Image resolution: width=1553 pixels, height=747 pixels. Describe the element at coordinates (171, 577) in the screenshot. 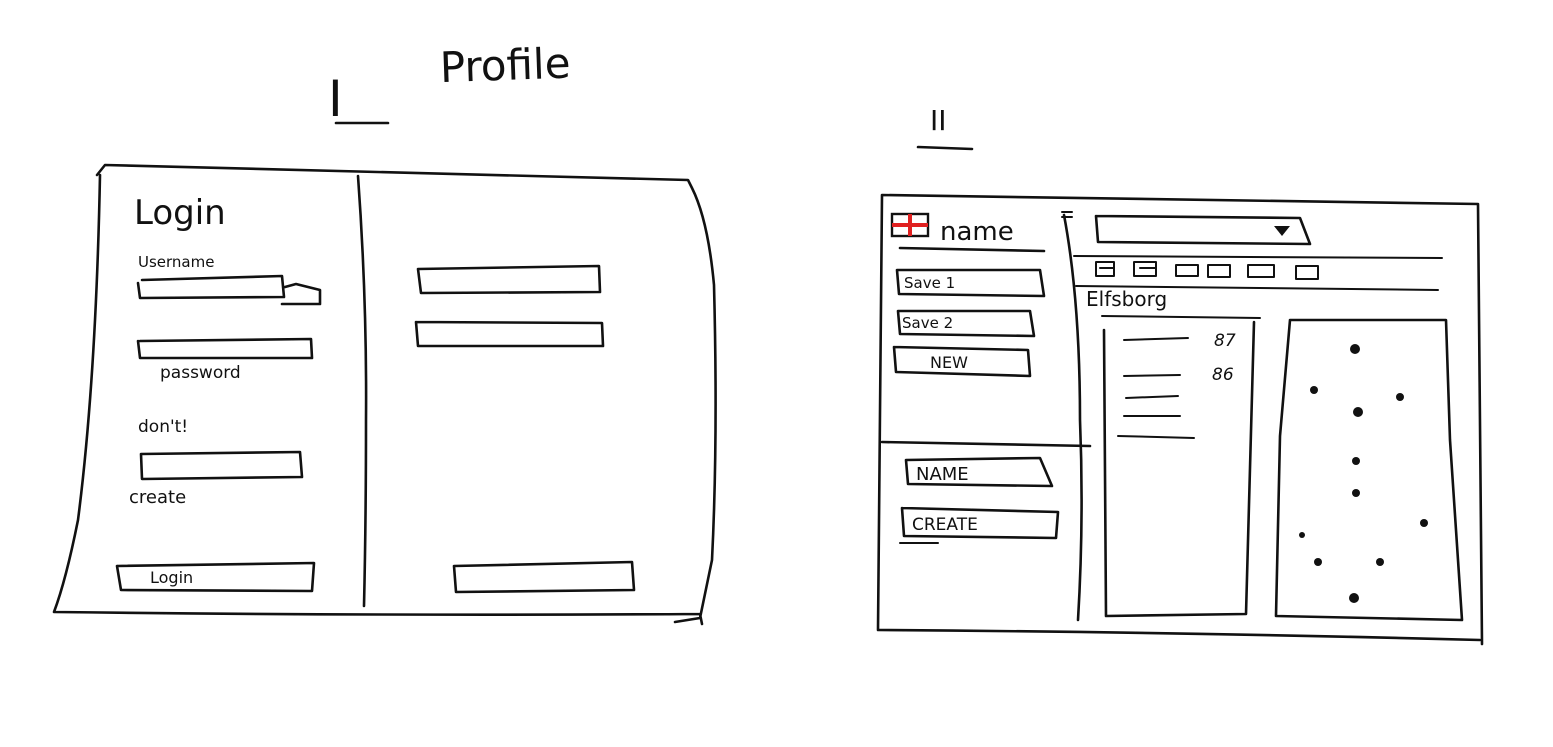

I see `login-button-label: Login` at that location.